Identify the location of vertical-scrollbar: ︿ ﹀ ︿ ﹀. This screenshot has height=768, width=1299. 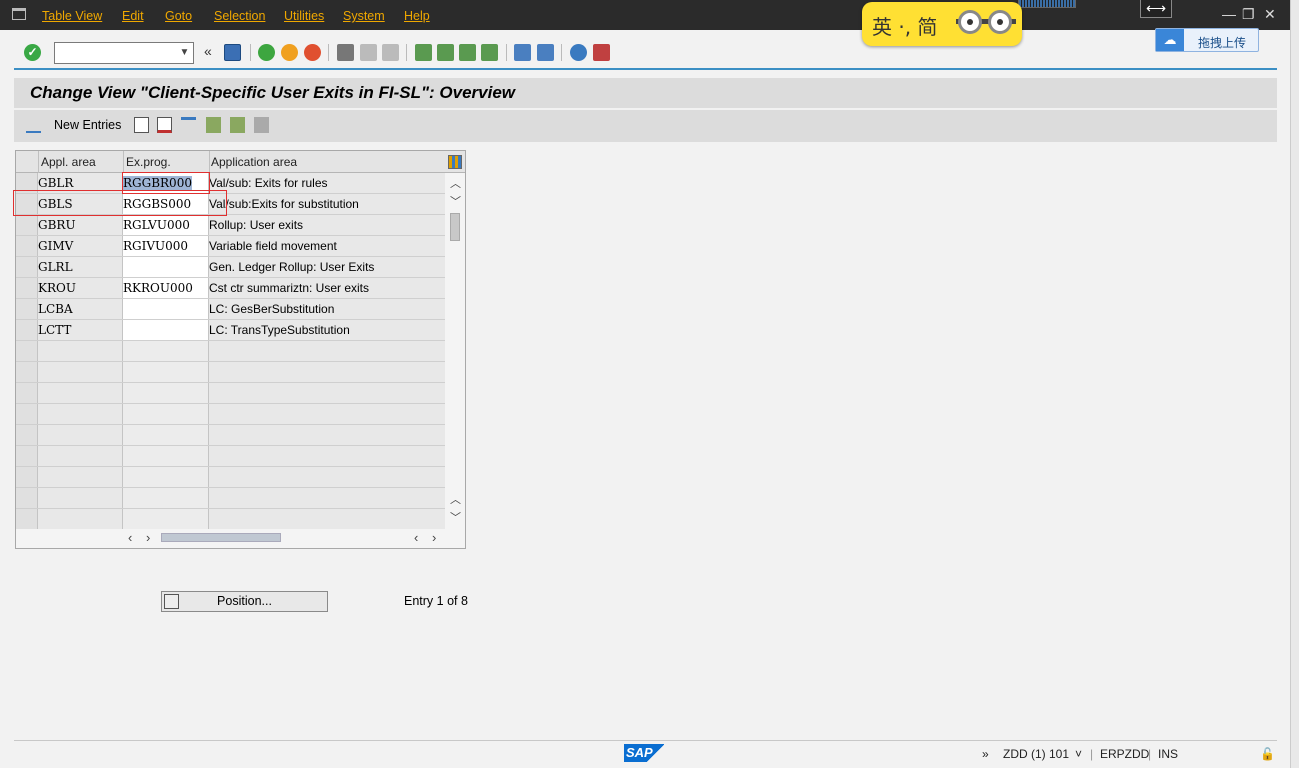
(455, 350).